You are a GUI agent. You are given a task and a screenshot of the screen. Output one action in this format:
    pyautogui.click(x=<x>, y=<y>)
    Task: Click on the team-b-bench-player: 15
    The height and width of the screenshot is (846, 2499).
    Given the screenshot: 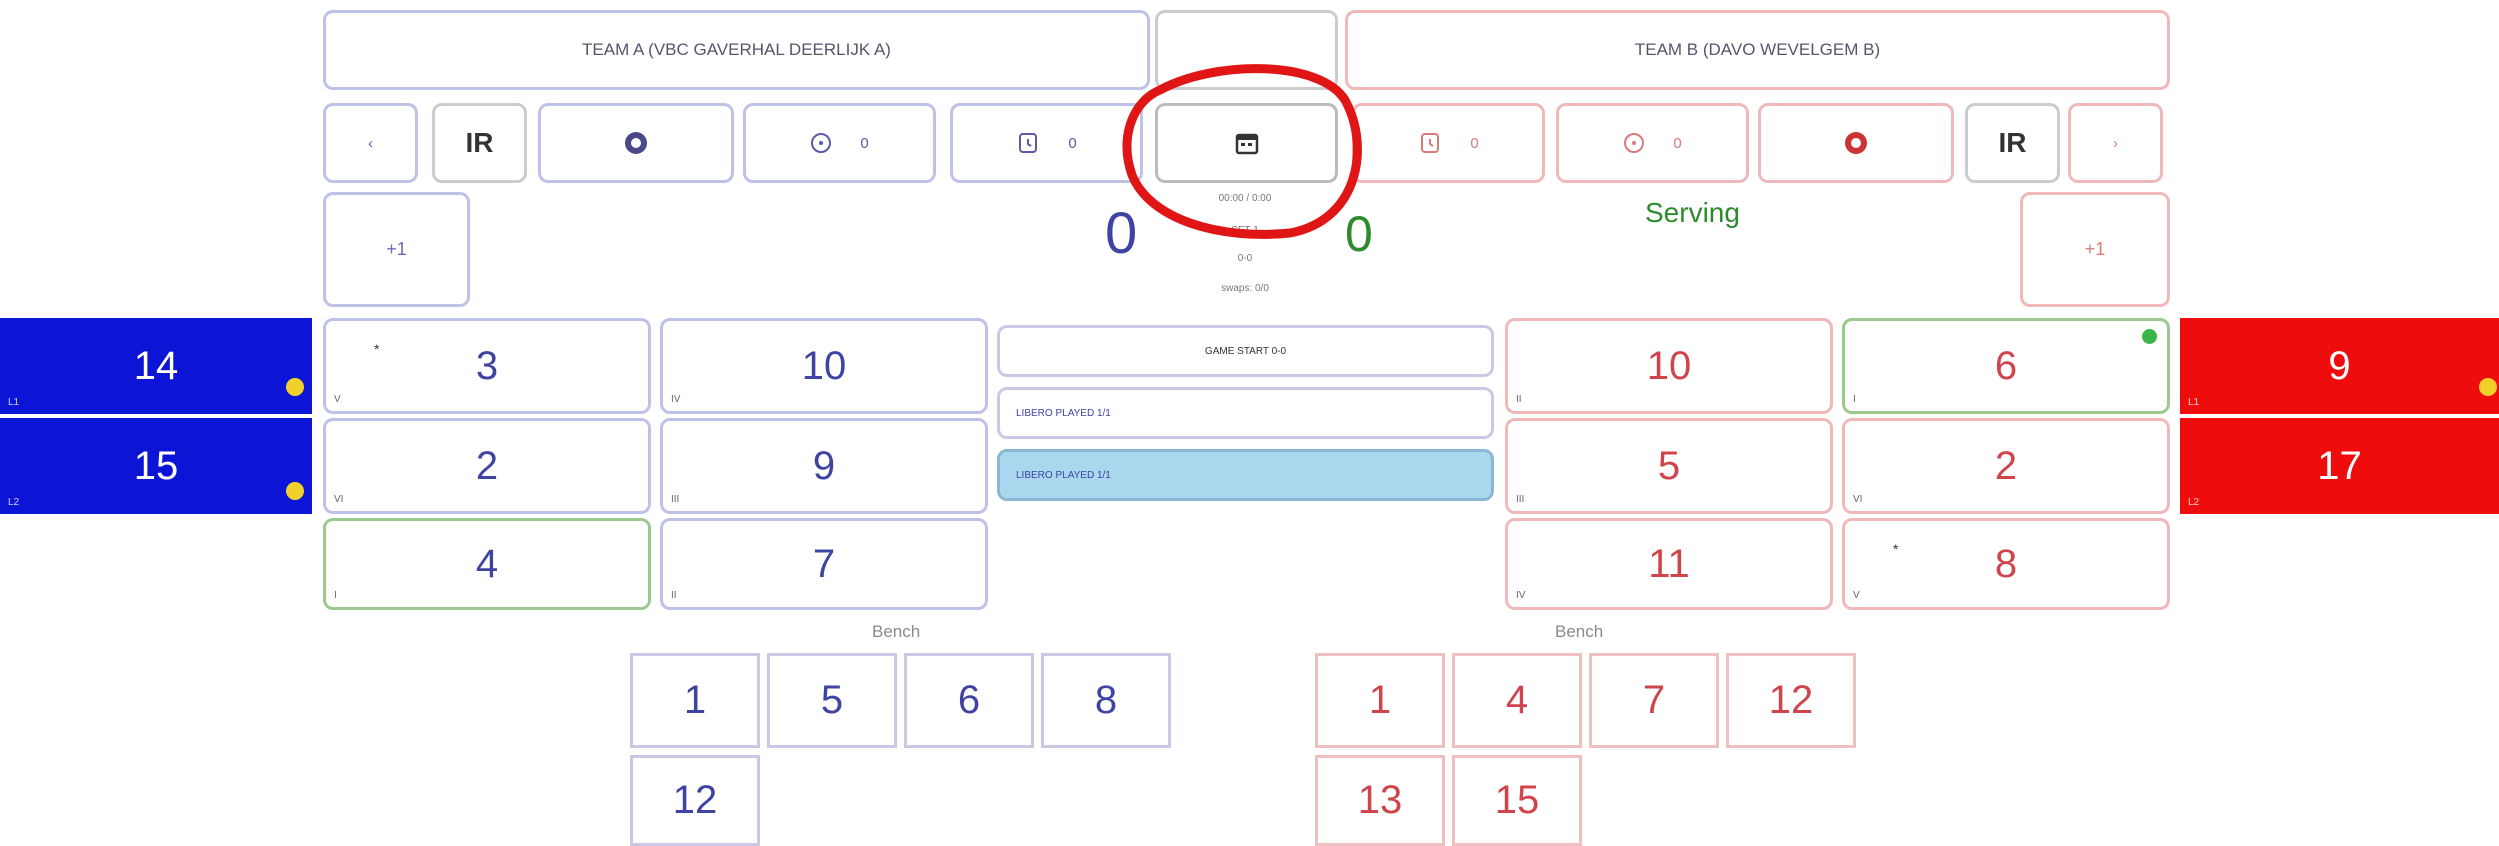 What is the action you would take?
    pyautogui.click(x=1517, y=800)
    